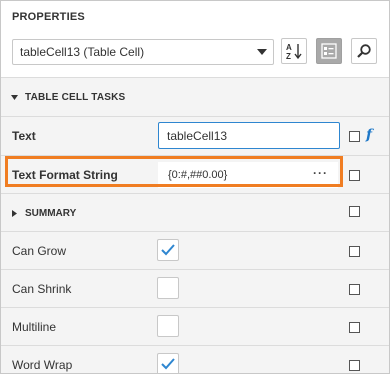  What do you see at coordinates (51, 213) in the screenshot?
I see `summary-label: SUMMARY` at bounding box center [51, 213].